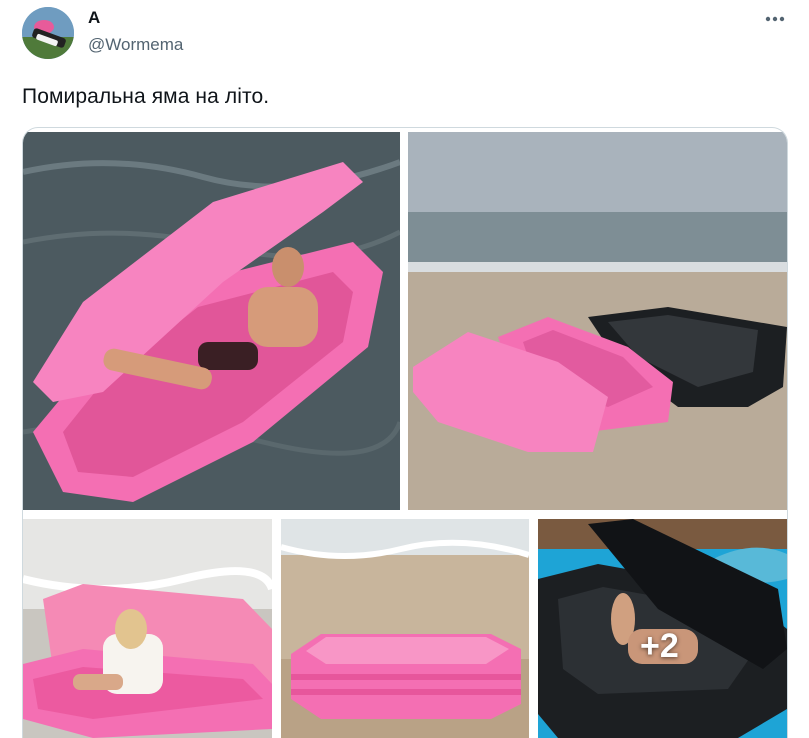  What do you see at coordinates (147, 628) in the screenshot?
I see `photo-woman-in-pink-coffin` at bounding box center [147, 628].